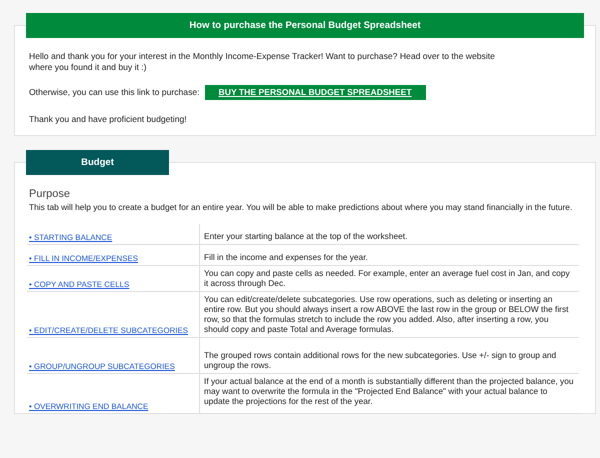 This screenshot has height=458, width=600. I want to click on topic-description: Enter your starting balance at the top of the worksheet., so click(306, 236).